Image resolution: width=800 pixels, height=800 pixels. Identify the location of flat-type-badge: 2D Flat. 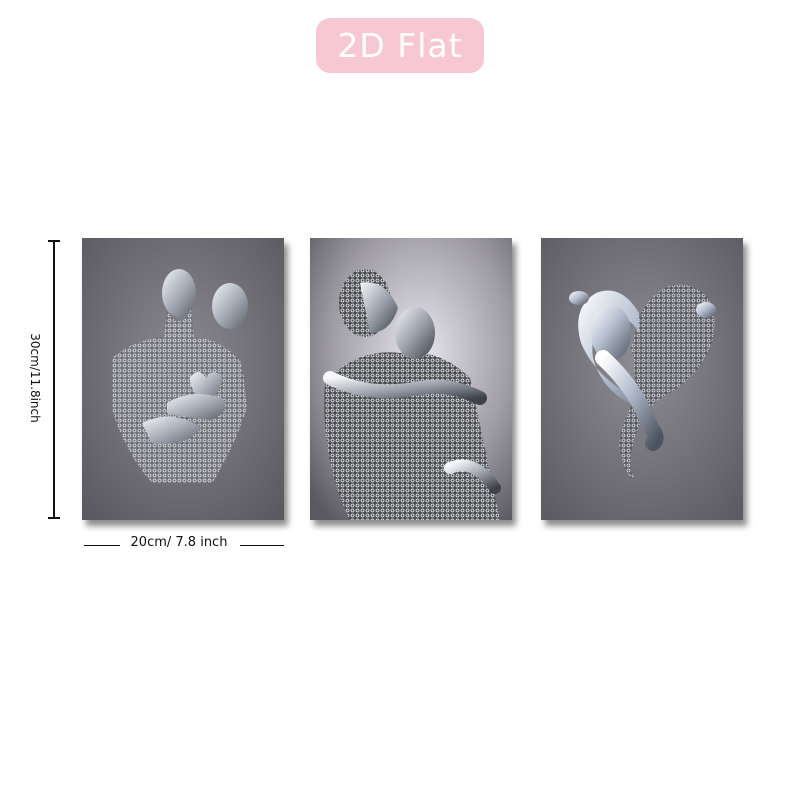
(400, 45).